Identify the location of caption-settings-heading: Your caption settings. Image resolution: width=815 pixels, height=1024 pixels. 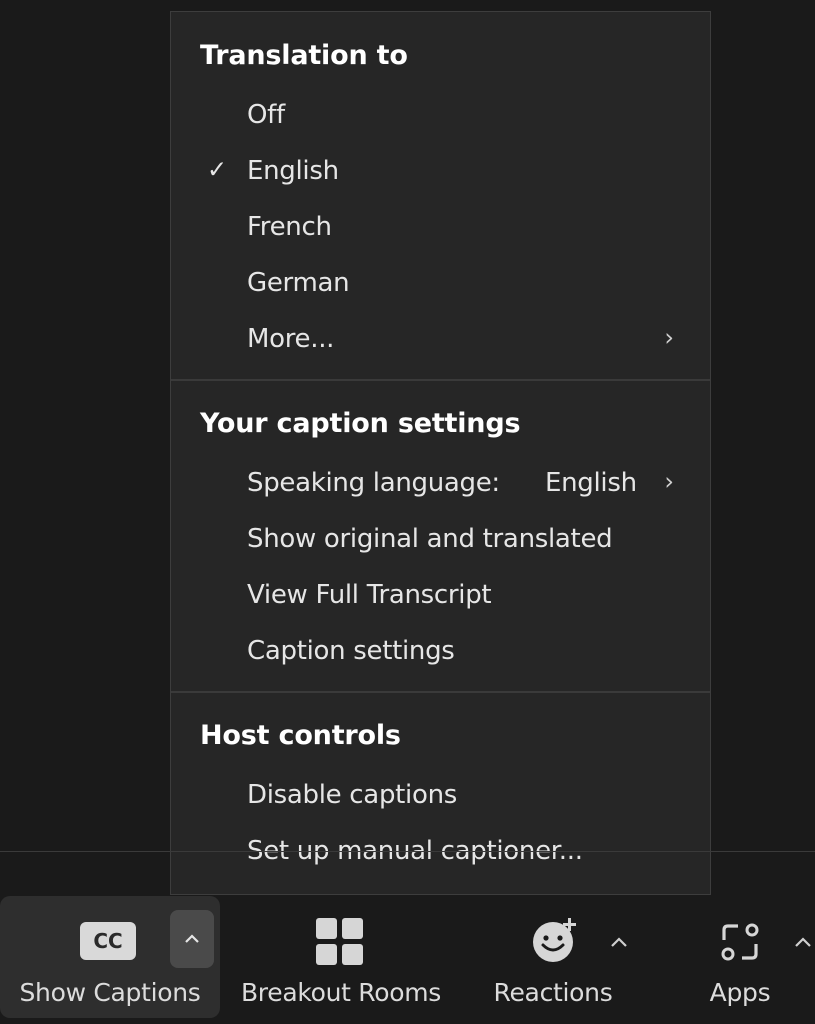
(360, 423).